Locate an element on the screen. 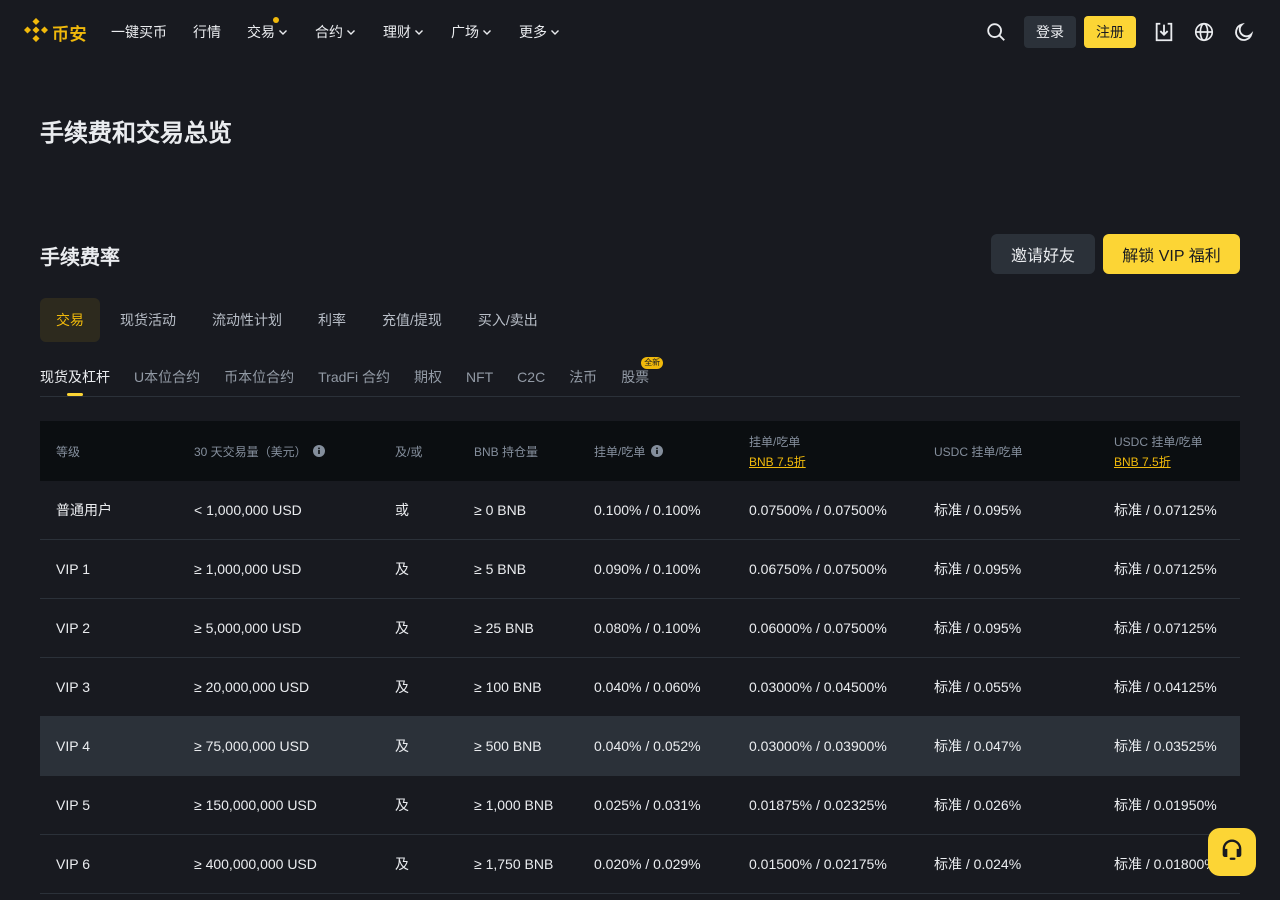  headset-icon is located at coordinates (1232, 852).